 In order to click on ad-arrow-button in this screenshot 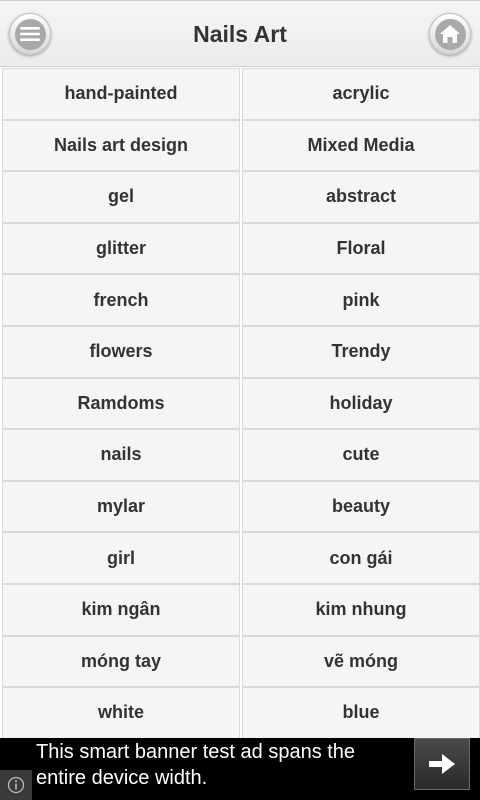, I will do `click(442, 764)`.